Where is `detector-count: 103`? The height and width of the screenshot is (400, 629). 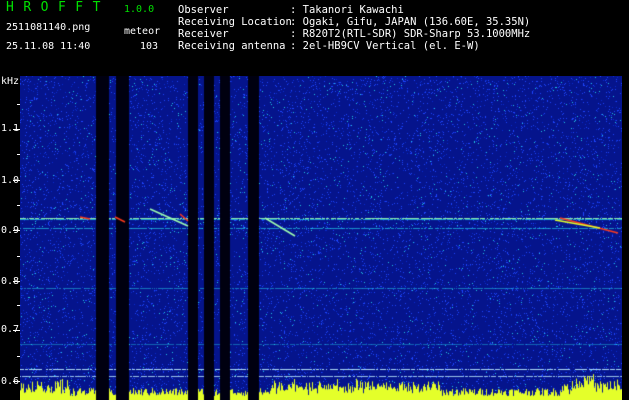
detector-count: 103 is located at coordinates (149, 46).